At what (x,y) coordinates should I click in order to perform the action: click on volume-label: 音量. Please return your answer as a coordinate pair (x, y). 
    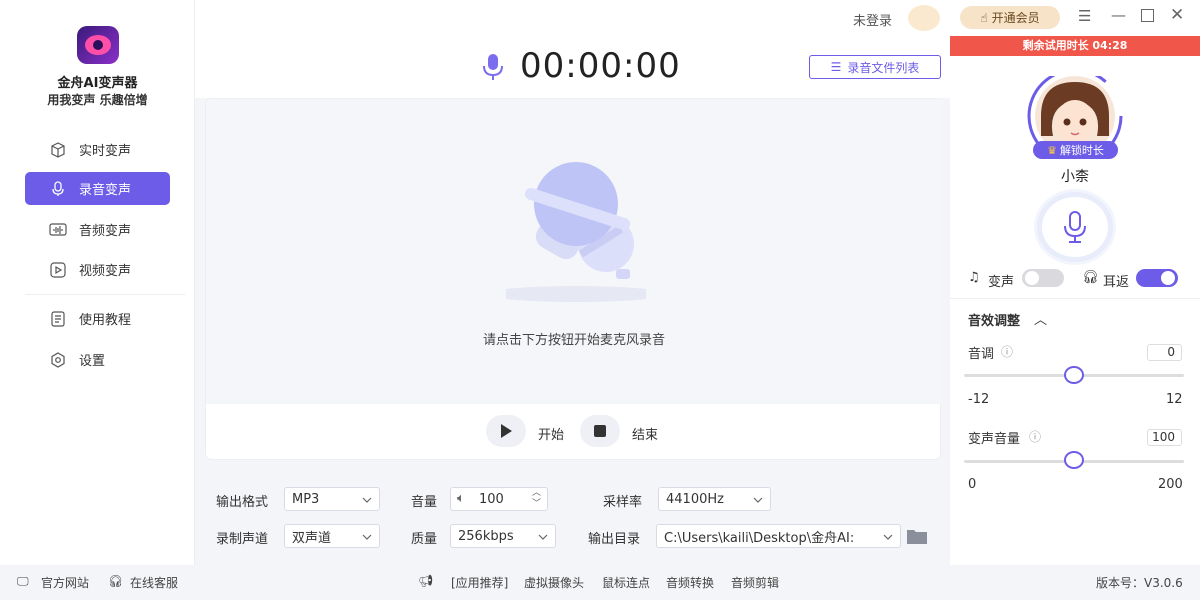
    Looking at the image, I should click on (424, 502).